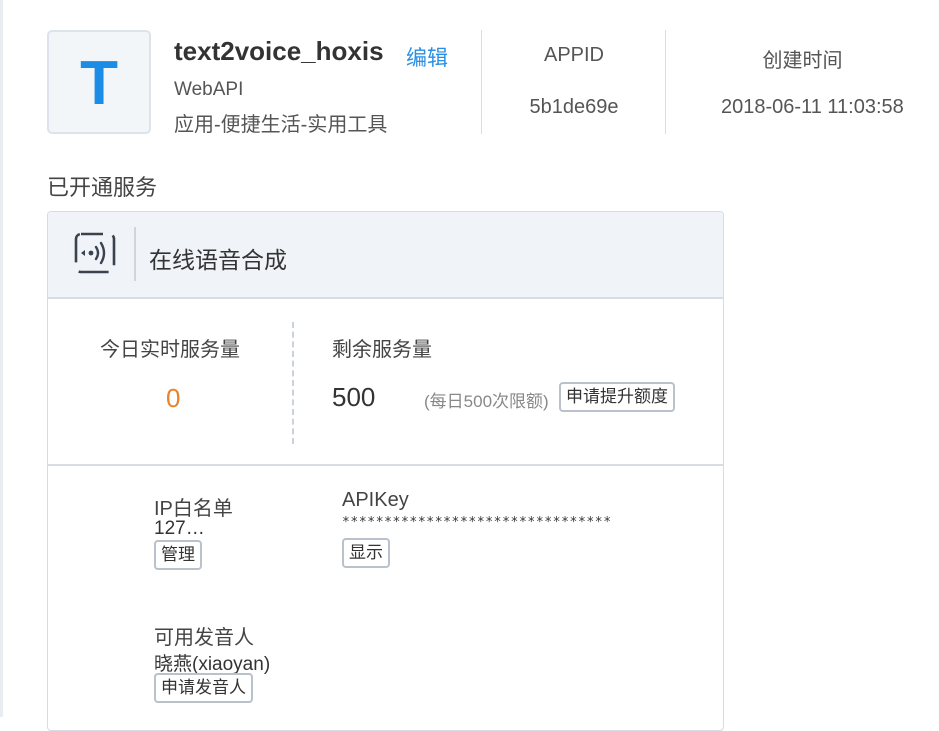  Describe the element at coordinates (477, 522) in the screenshot. I see `apikey-masked-value: ********************************` at that location.